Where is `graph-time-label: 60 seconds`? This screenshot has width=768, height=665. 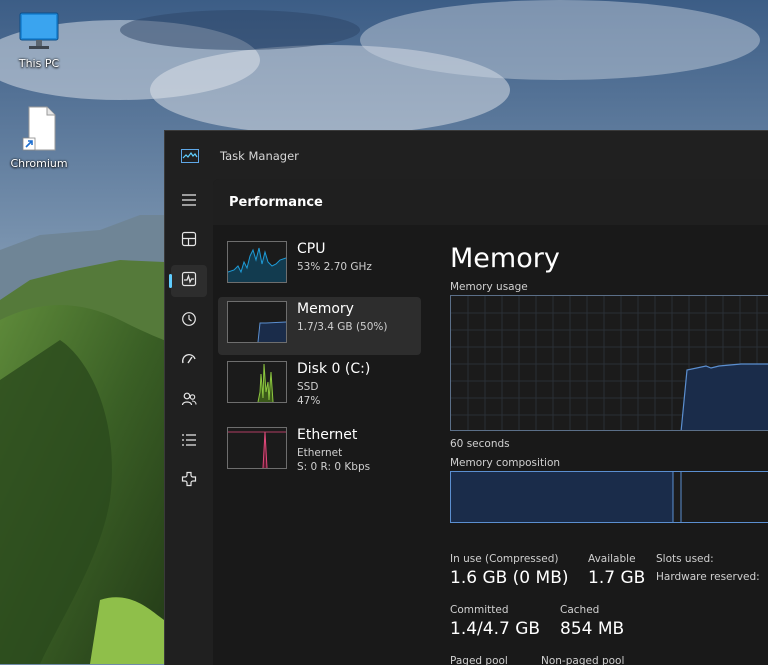 graph-time-label: 60 seconds is located at coordinates (480, 444).